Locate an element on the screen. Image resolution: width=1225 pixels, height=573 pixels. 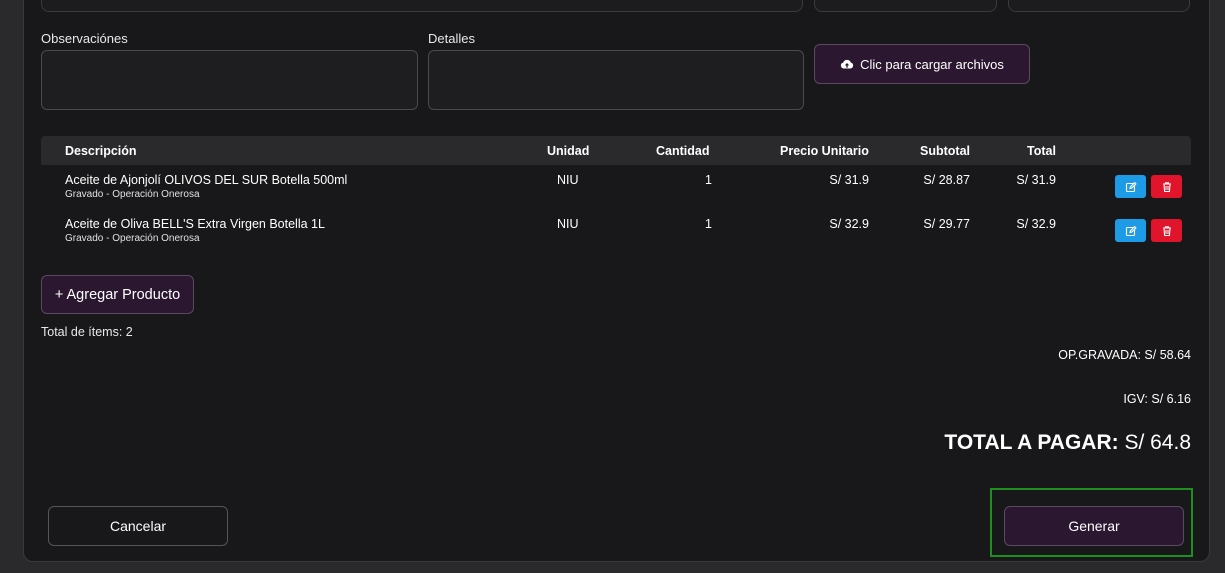
cloud-upload-icon is located at coordinates (847, 64).